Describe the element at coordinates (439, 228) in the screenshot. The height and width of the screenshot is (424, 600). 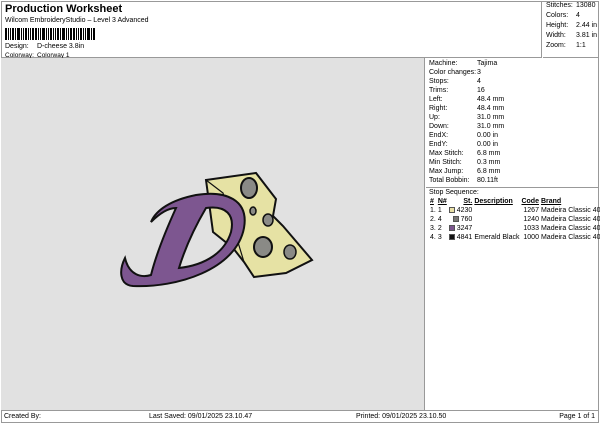
I see `needle-number: 2` at that location.